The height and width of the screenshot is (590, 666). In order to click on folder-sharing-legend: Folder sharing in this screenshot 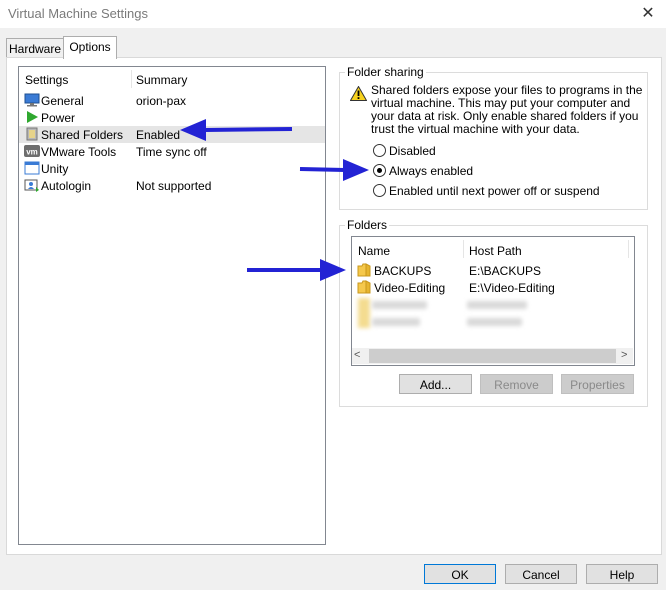, I will do `click(385, 72)`.